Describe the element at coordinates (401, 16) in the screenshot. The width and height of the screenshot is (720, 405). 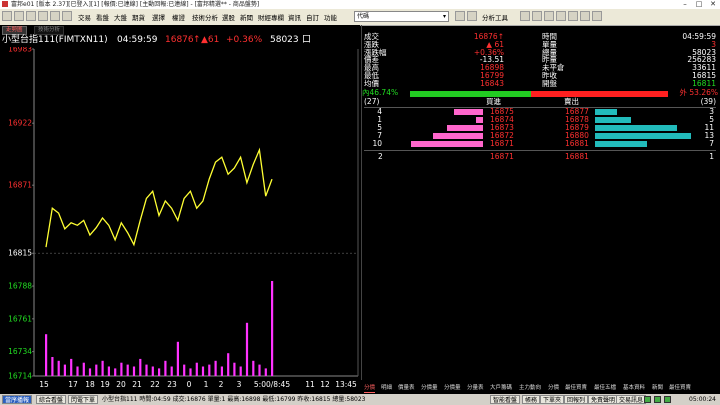
I see `symbol-combo: 代碼 ▾` at that location.